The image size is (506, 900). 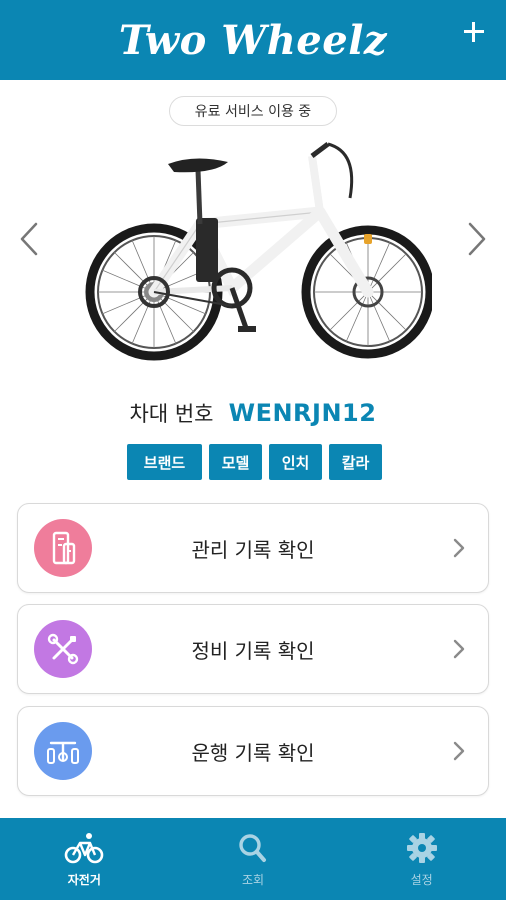 What do you see at coordinates (302, 413) in the screenshot?
I see `chassis-number-value: WENRJN12` at bounding box center [302, 413].